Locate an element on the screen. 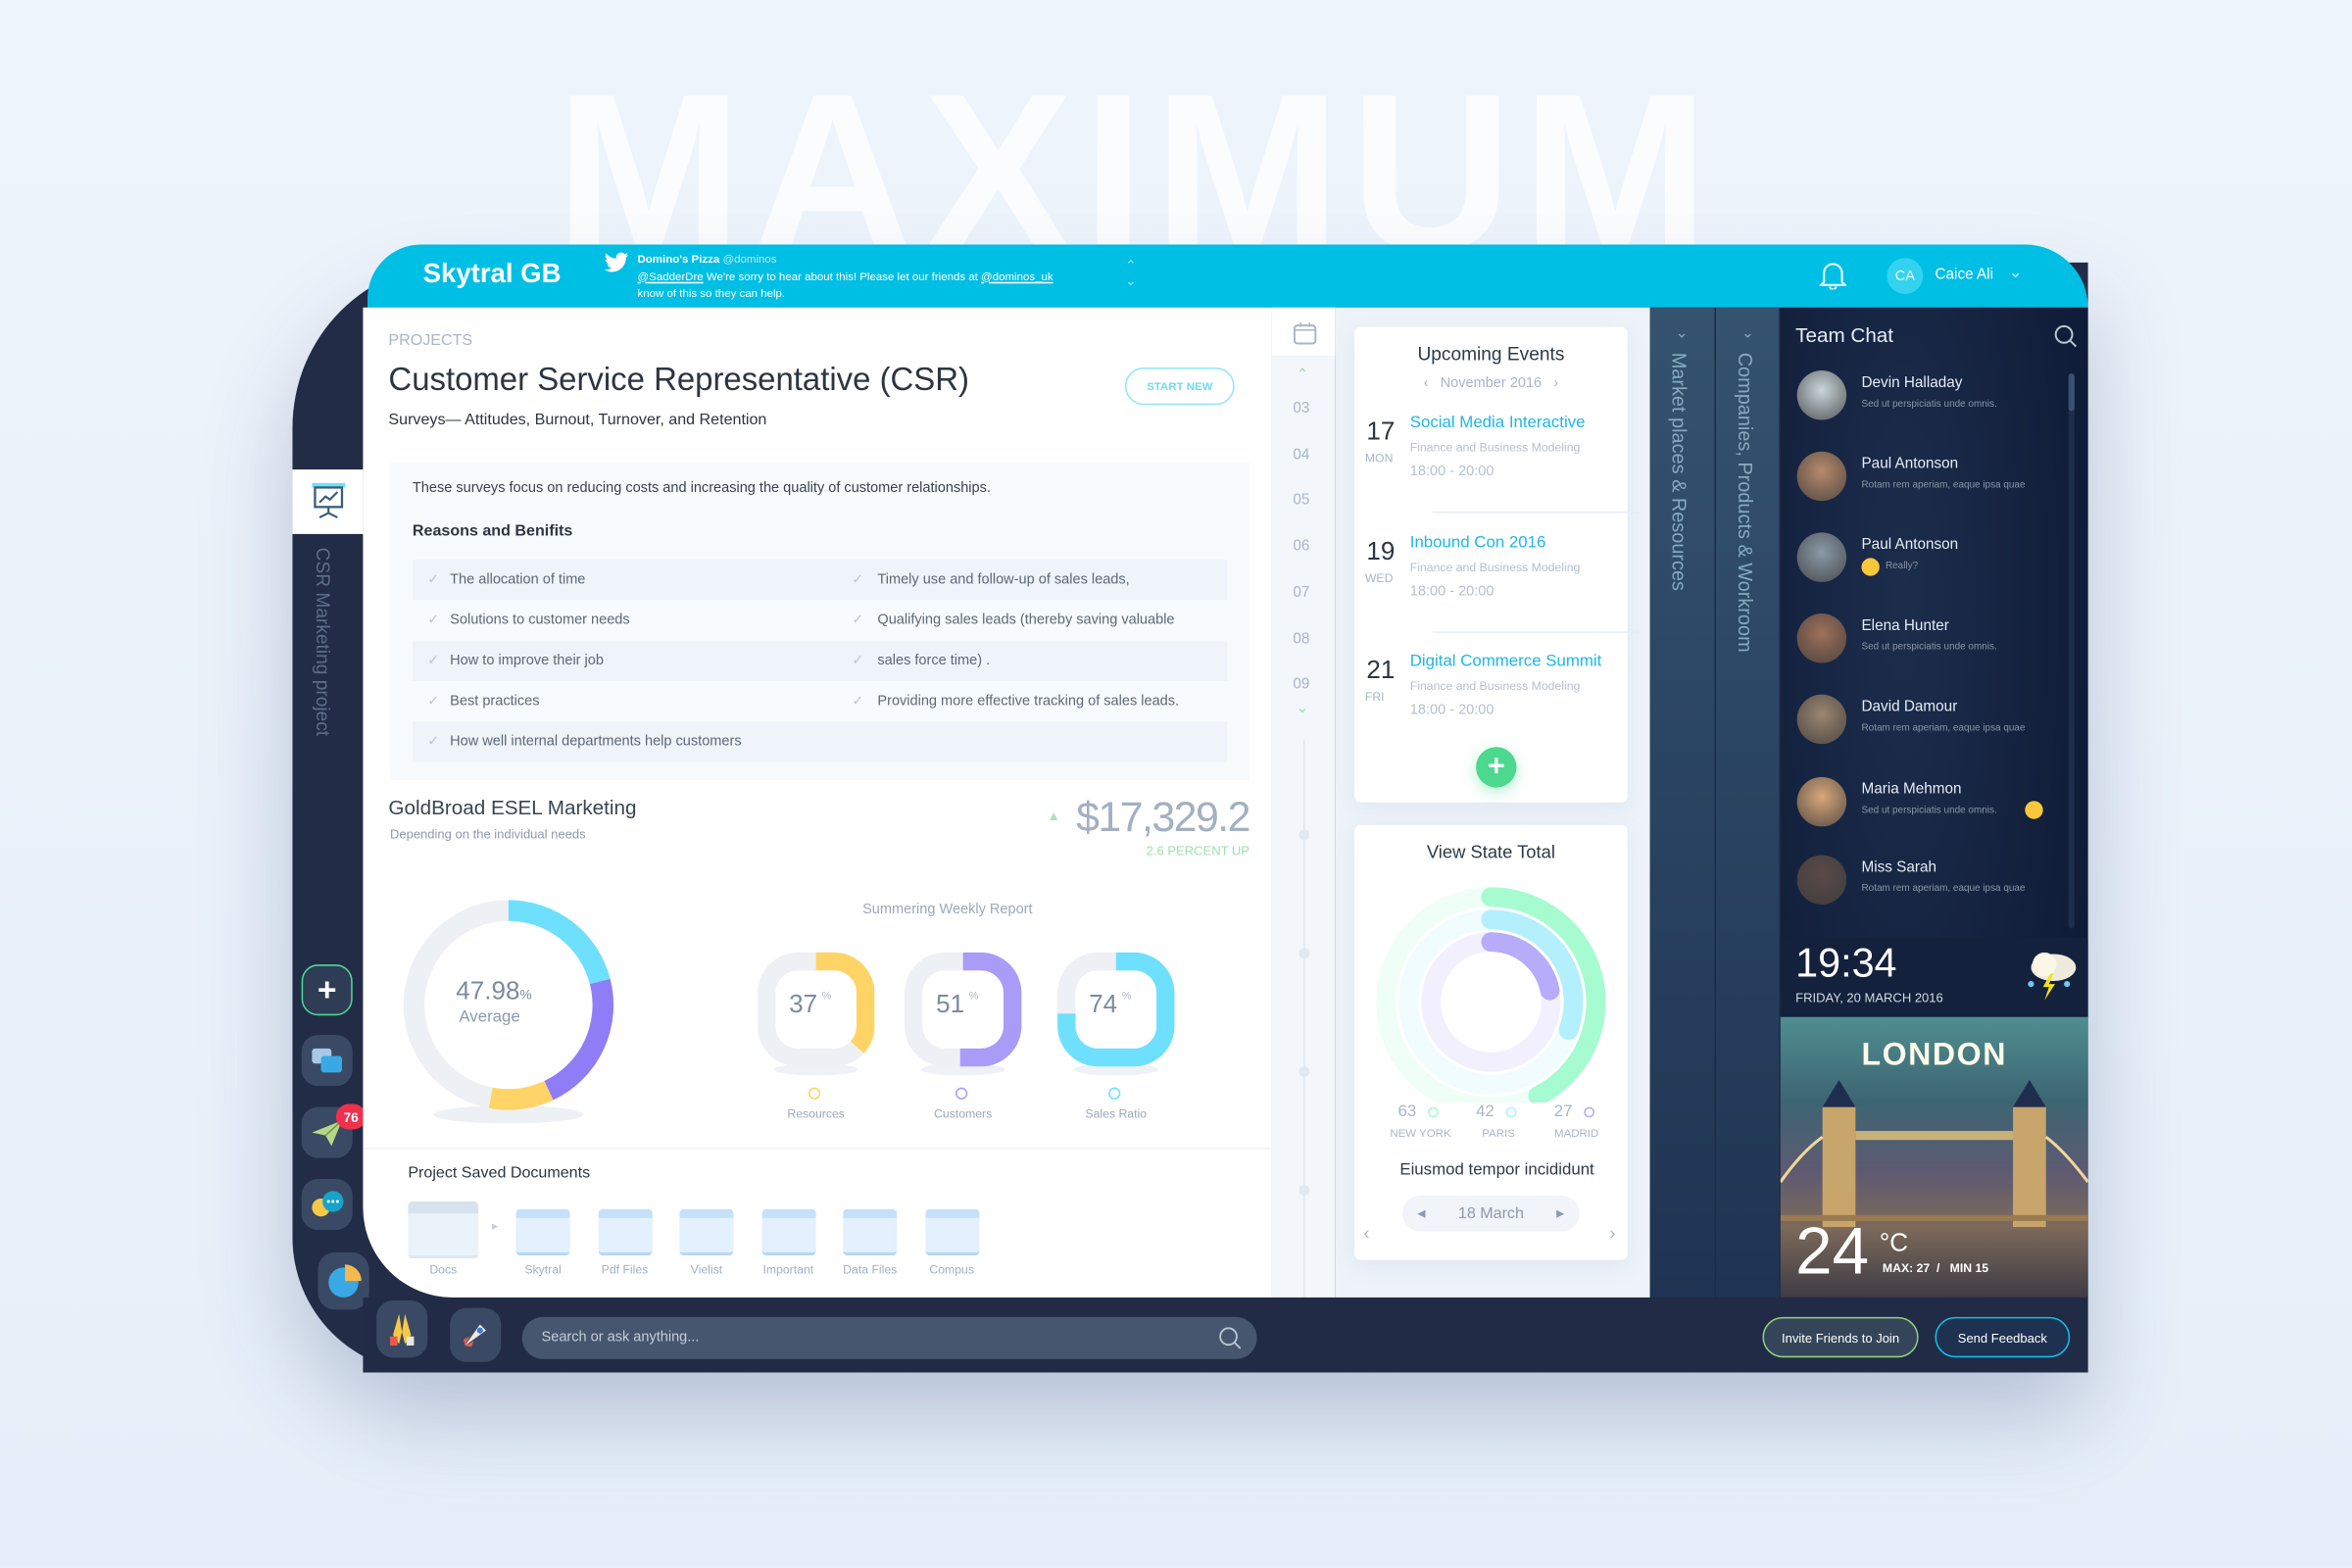  send-feedback-button: Send Feedback is located at coordinates (2003, 1337).